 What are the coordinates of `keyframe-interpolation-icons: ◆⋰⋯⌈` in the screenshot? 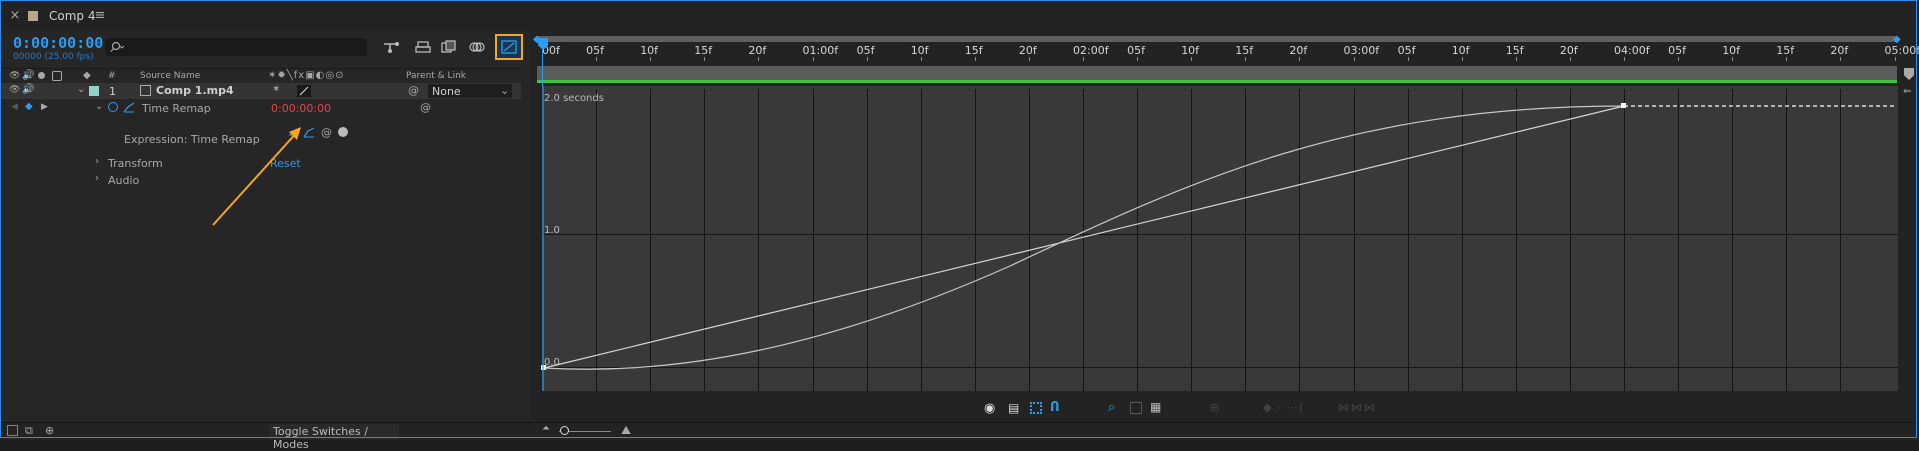 It's located at (1284, 407).